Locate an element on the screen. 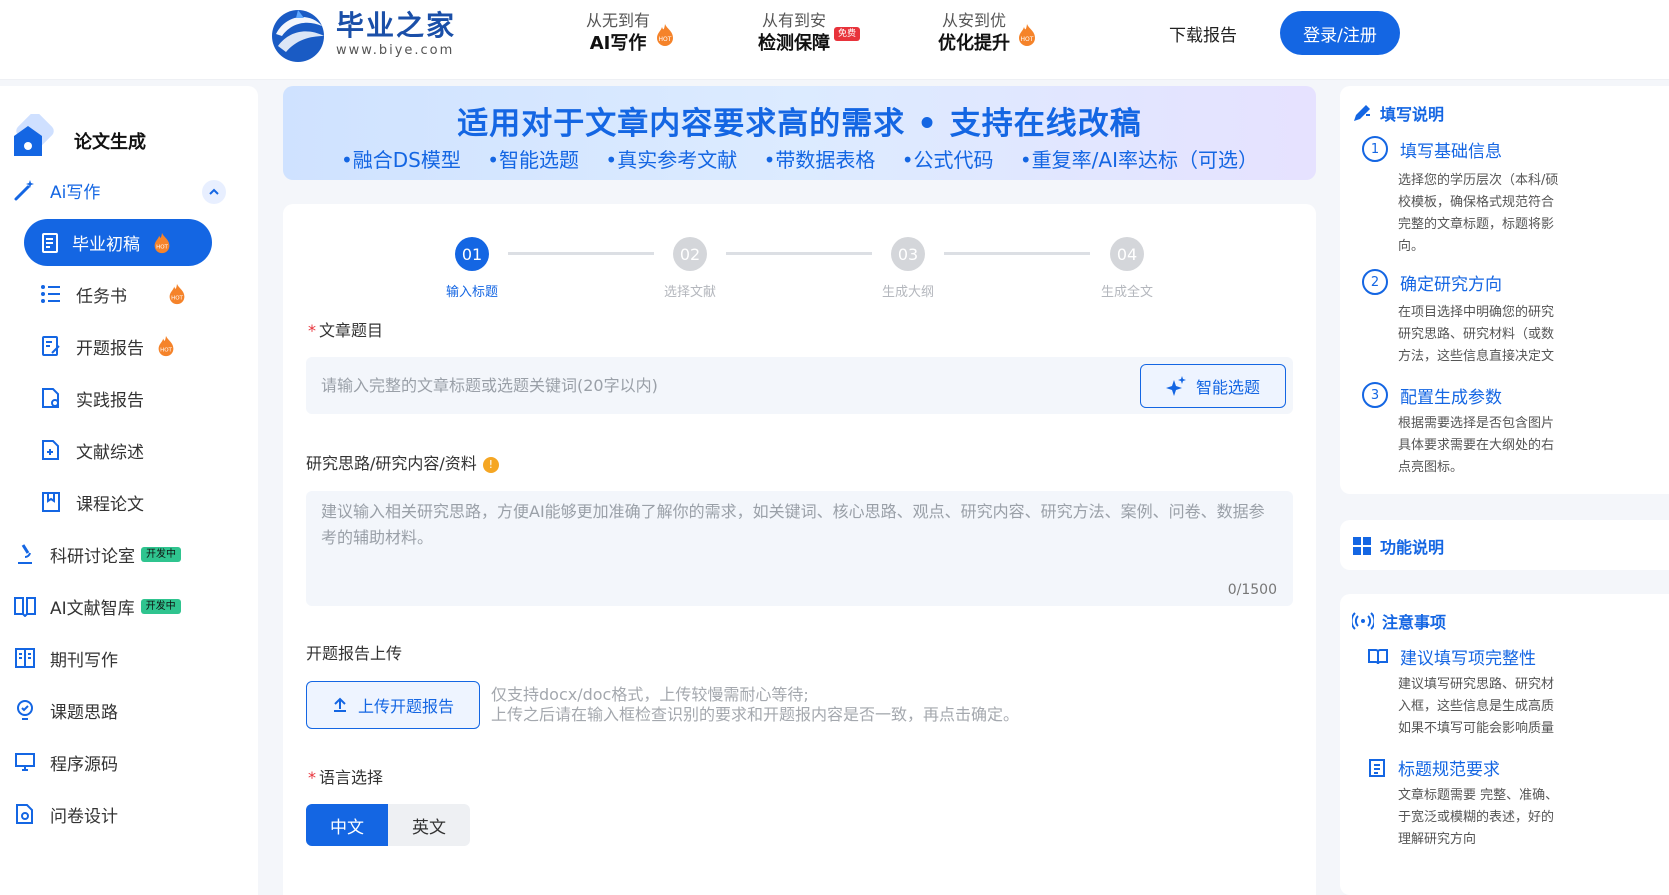 The height and width of the screenshot is (895, 1669). research-textarea-box: 0/1500 is located at coordinates (799, 548).